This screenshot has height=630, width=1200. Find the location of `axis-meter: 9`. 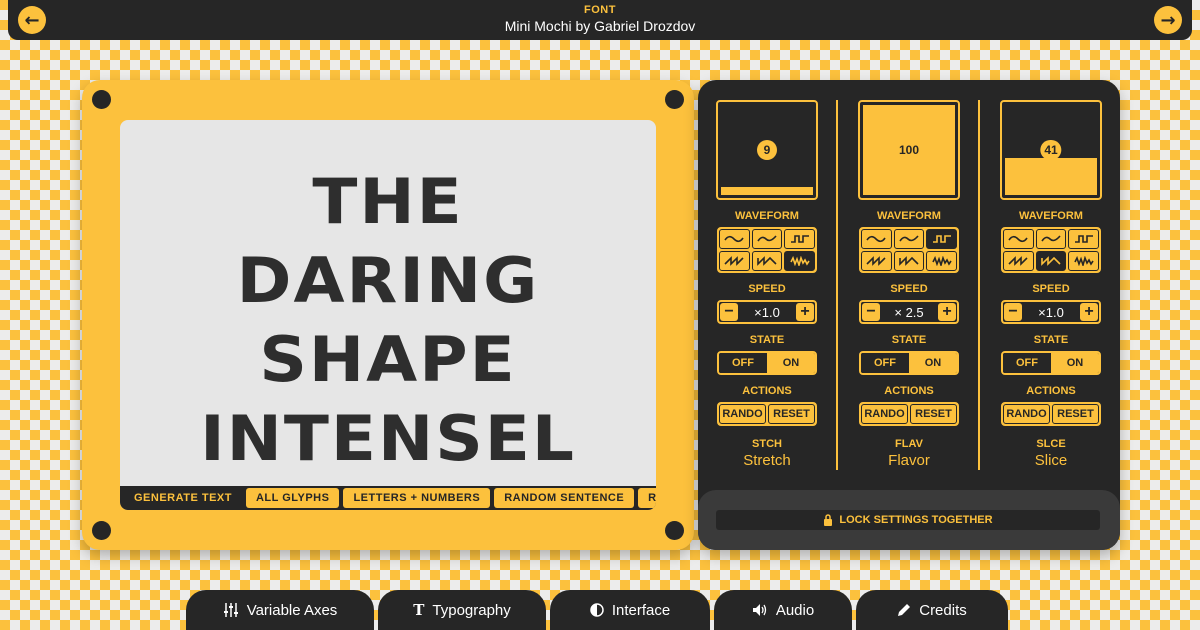

axis-meter: 9 is located at coordinates (767, 150).